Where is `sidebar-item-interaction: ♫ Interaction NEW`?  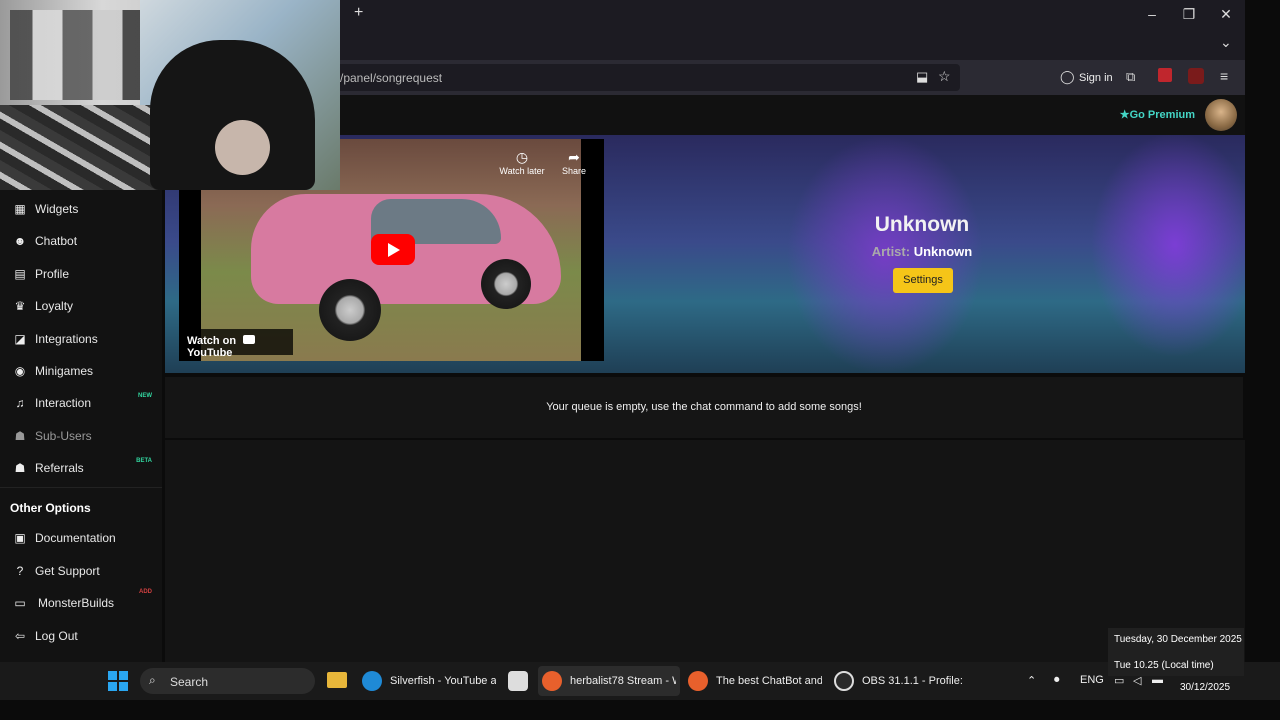 sidebar-item-interaction: ♫ Interaction NEW is located at coordinates (81, 403).